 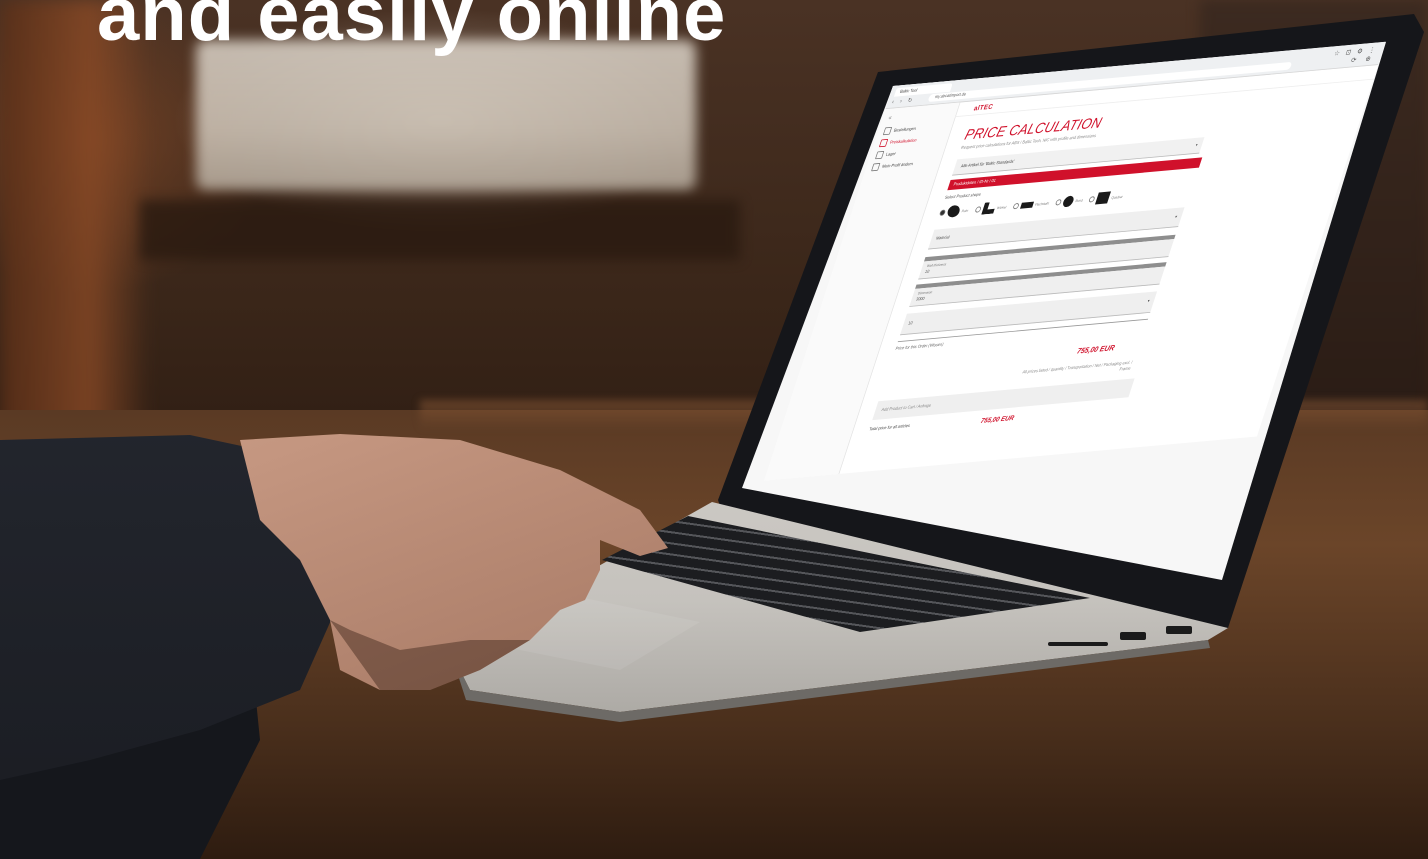 What do you see at coordinates (1078, 644) in the screenshot?
I see `vent-slot` at bounding box center [1078, 644].